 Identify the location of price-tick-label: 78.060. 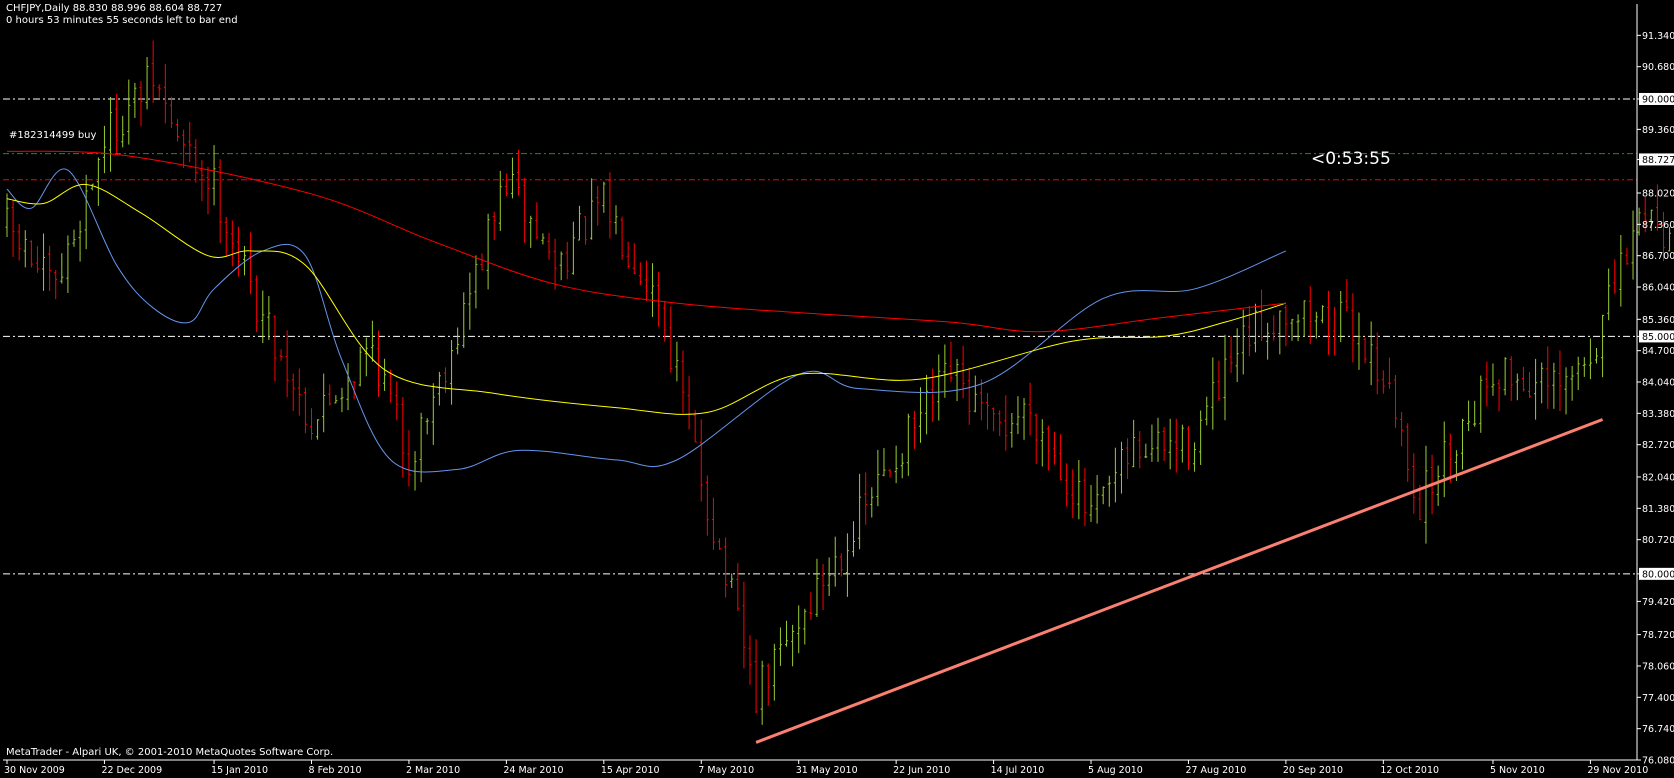
(1658, 666).